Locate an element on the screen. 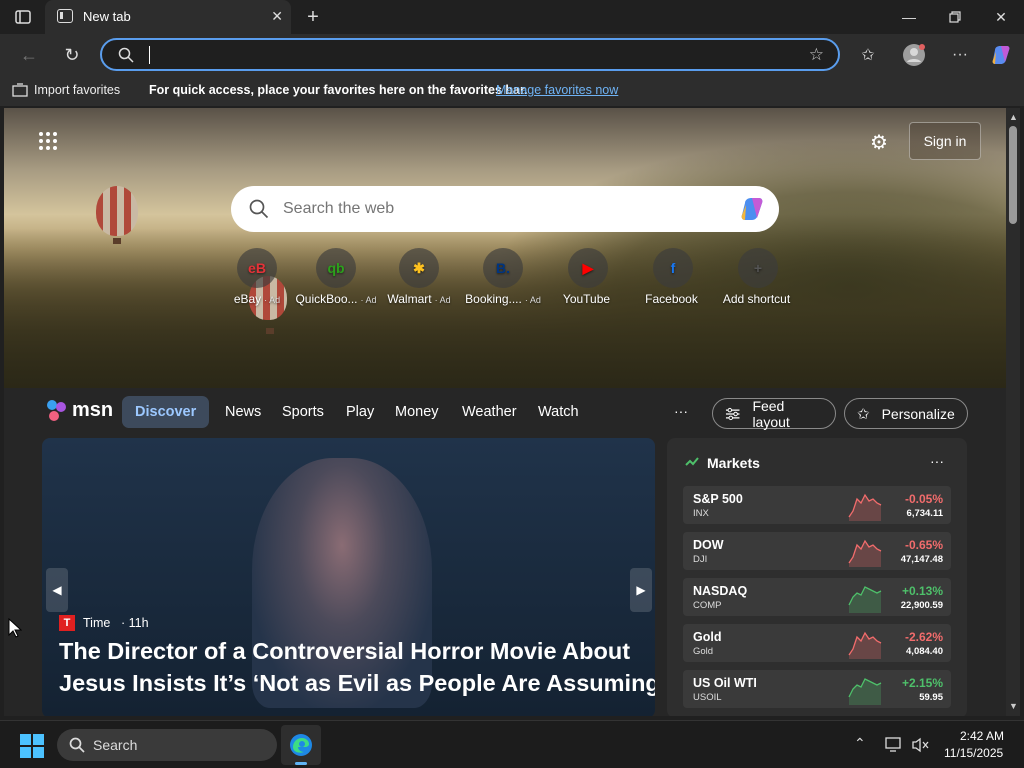 Image resolution: width=1024 pixels, height=768 pixels. more-nav-icon: ··· is located at coordinates (681, 411).